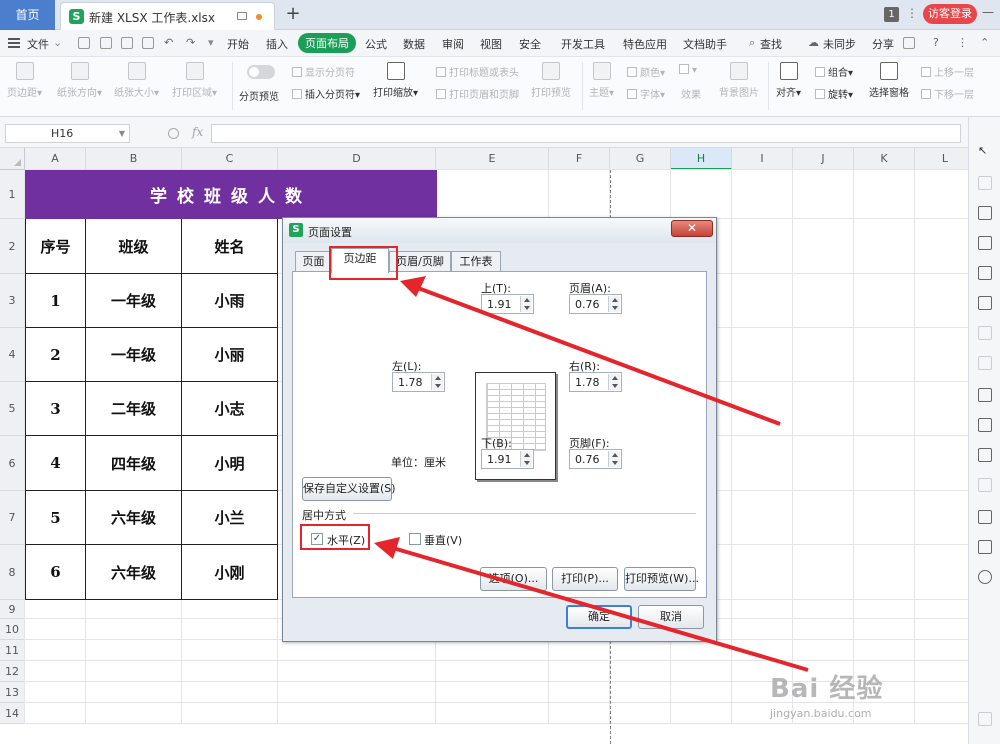 This screenshot has height=744, width=1000. I want to click on more-icon, so click(985, 719).